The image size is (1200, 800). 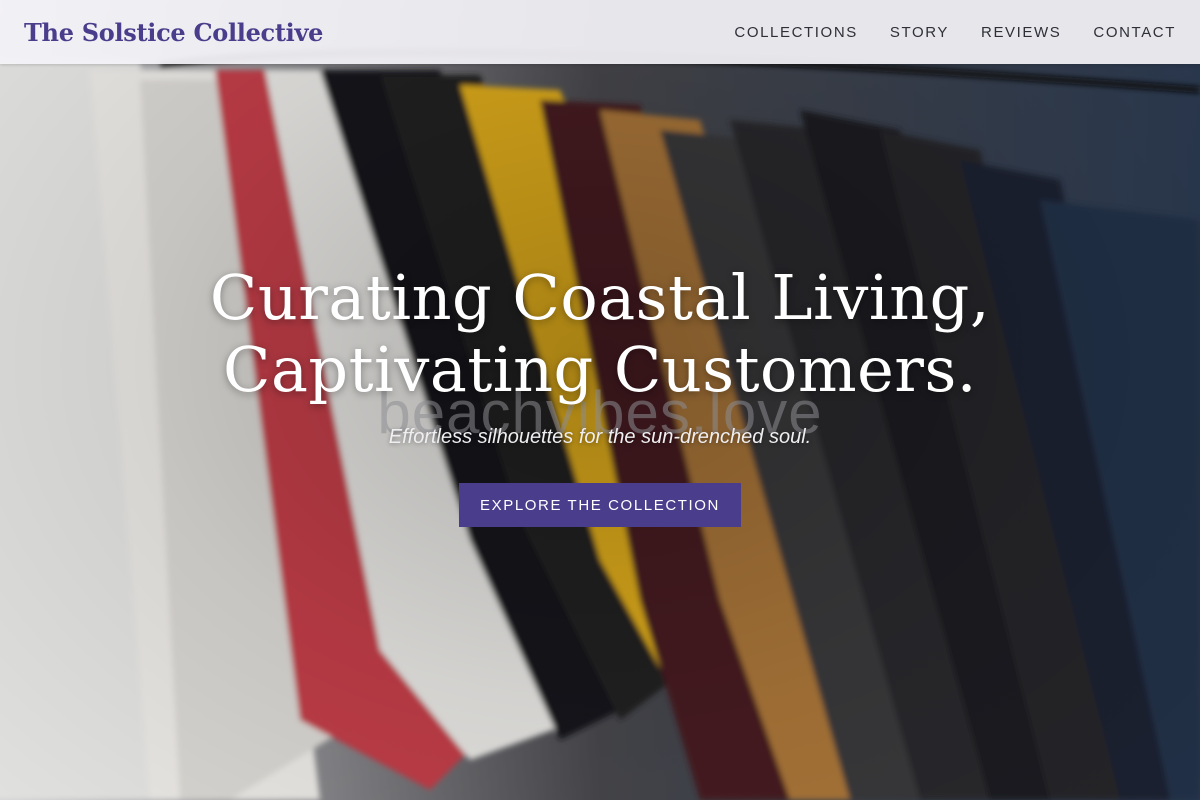 I want to click on nav-link-contact: CONTACT, so click(x=1134, y=32).